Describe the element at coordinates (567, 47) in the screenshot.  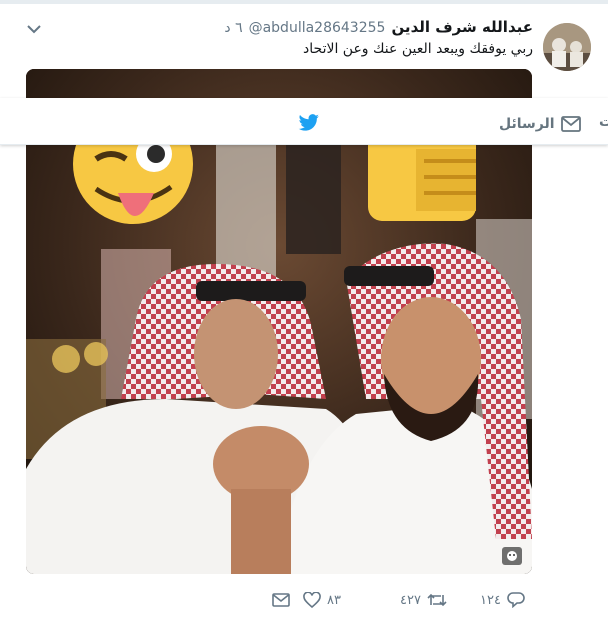
I see `avatar` at that location.